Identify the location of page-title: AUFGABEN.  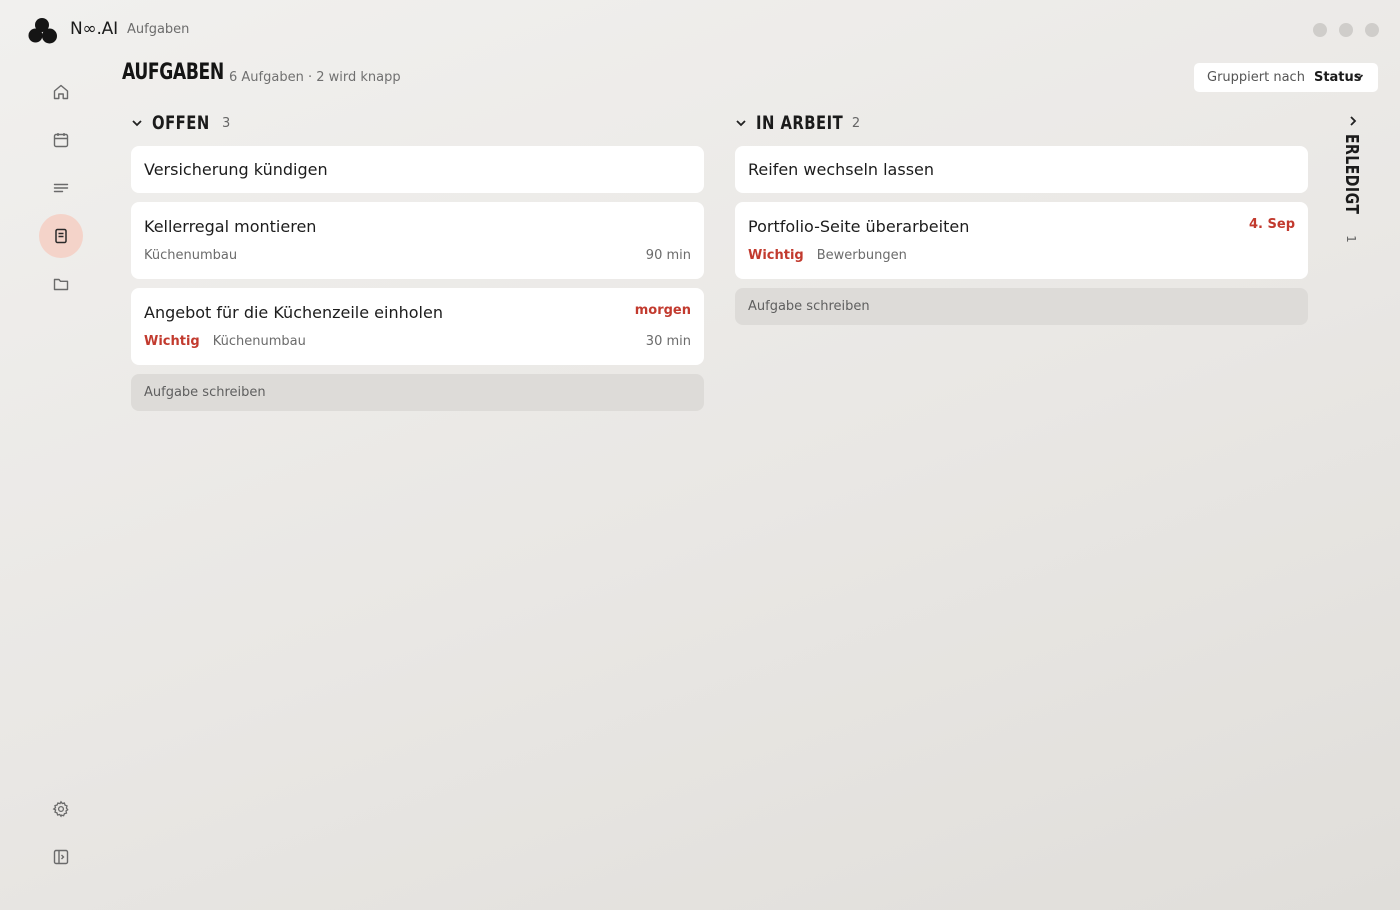
(173, 72).